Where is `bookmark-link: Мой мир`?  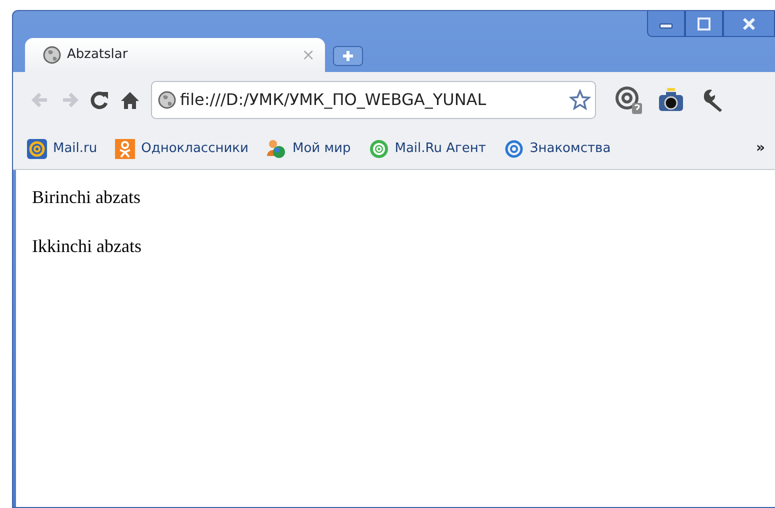
bookmark-link: Мой мир is located at coordinates (308, 148).